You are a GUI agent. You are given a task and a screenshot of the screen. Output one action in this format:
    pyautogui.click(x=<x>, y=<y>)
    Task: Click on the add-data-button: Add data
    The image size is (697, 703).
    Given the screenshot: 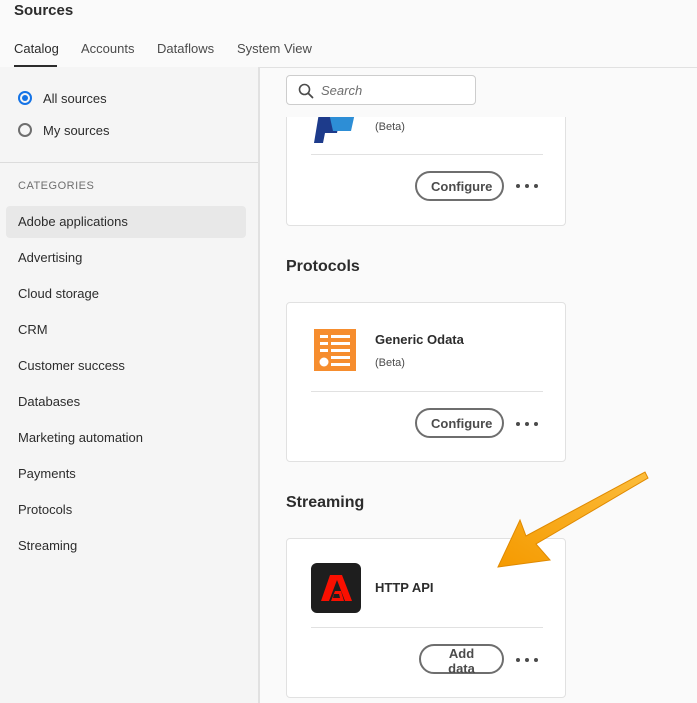 What is the action you would take?
    pyautogui.click(x=461, y=660)
    